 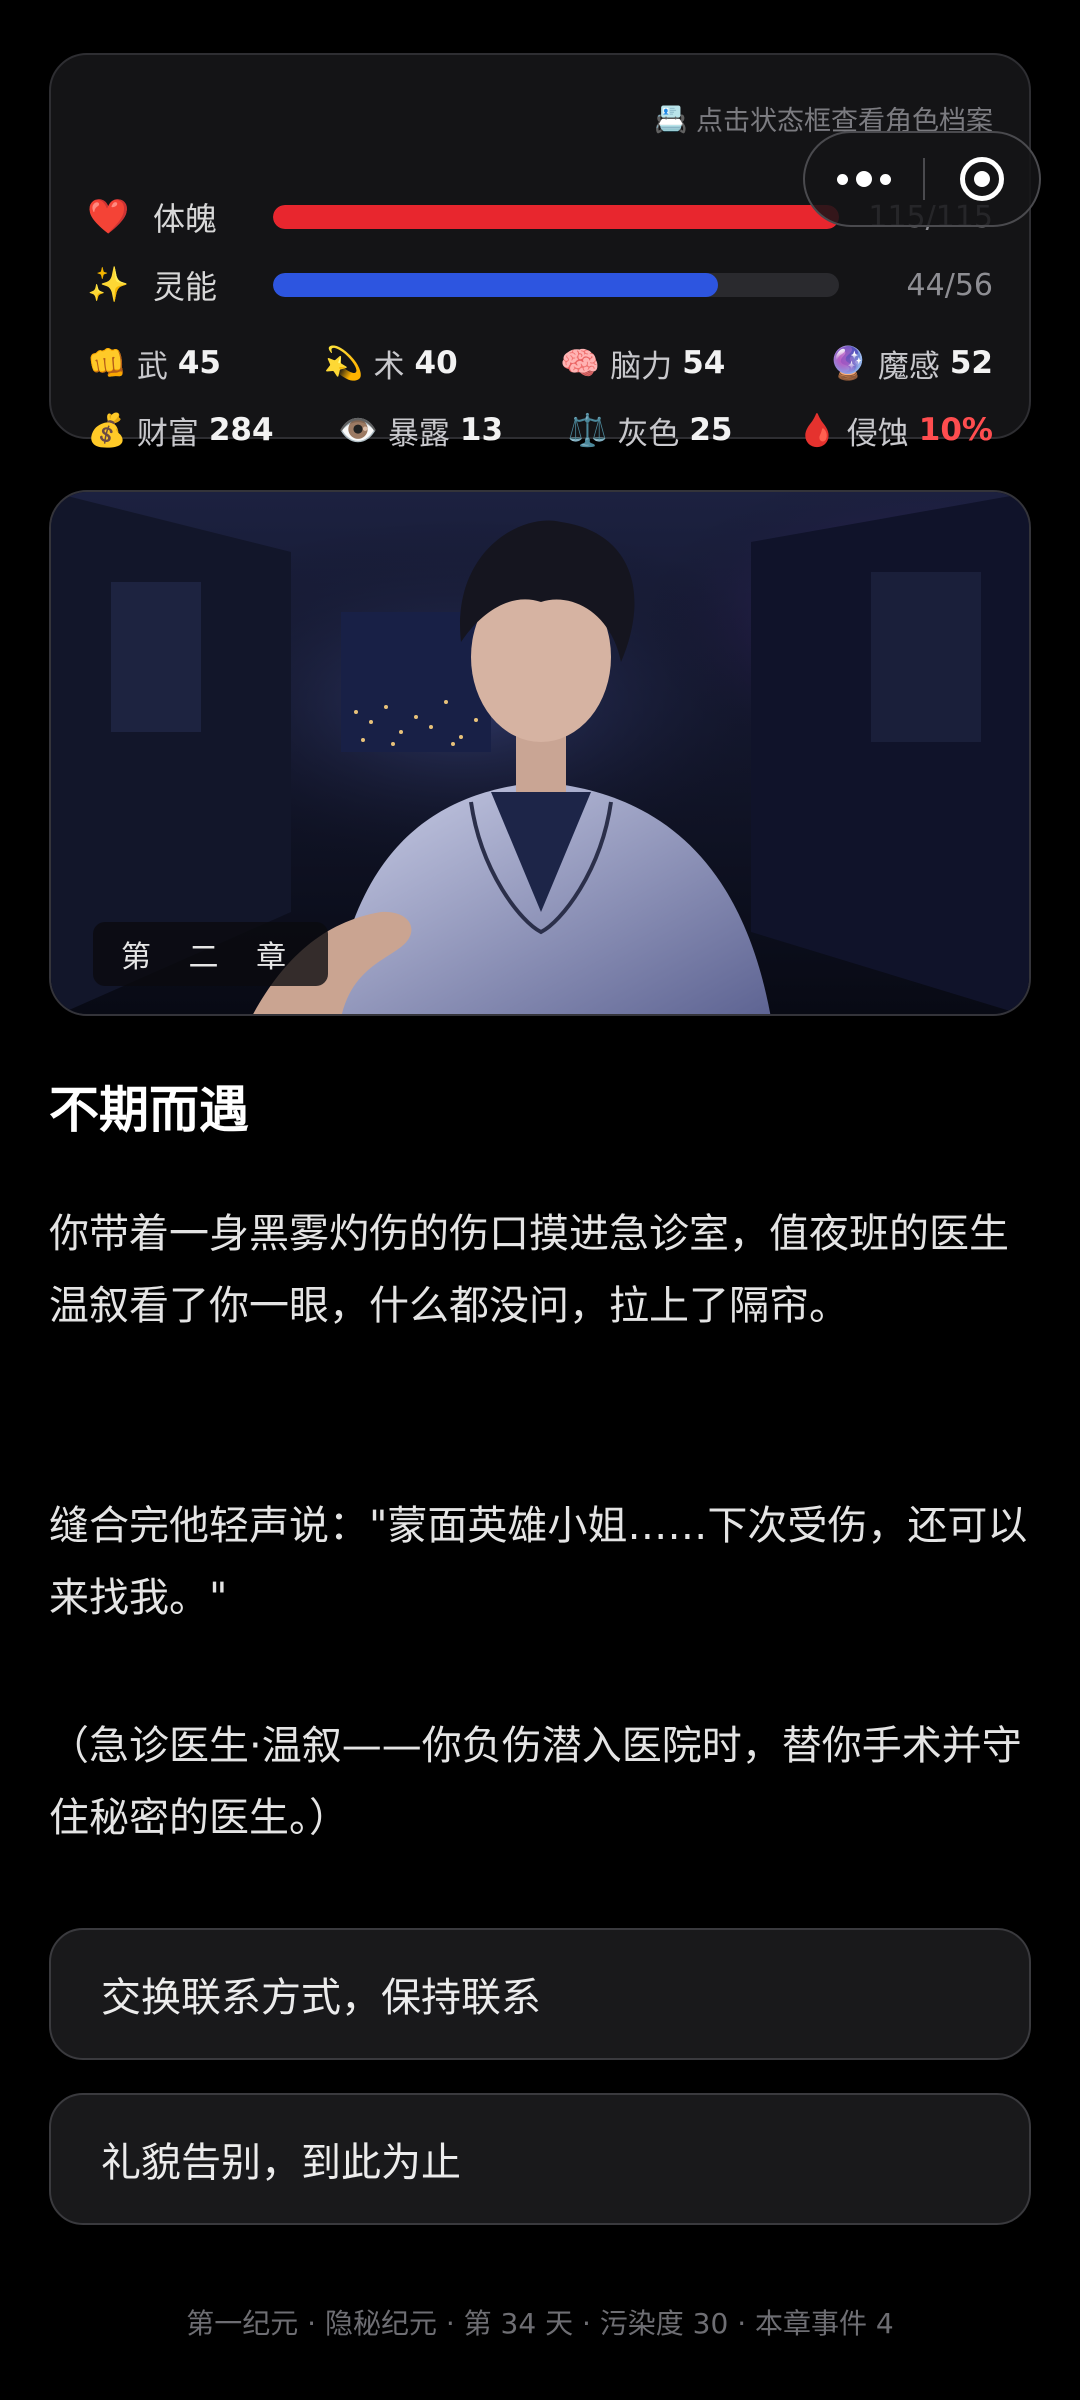 What do you see at coordinates (580, 363) in the screenshot?
I see `brain-icon: 🧠` at bounding box center [580, 363].